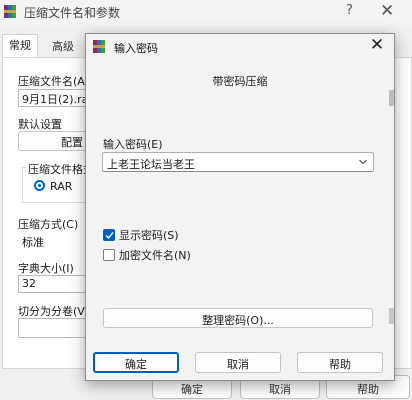  I want to click on show-password-checkbox, so click(109, 235).